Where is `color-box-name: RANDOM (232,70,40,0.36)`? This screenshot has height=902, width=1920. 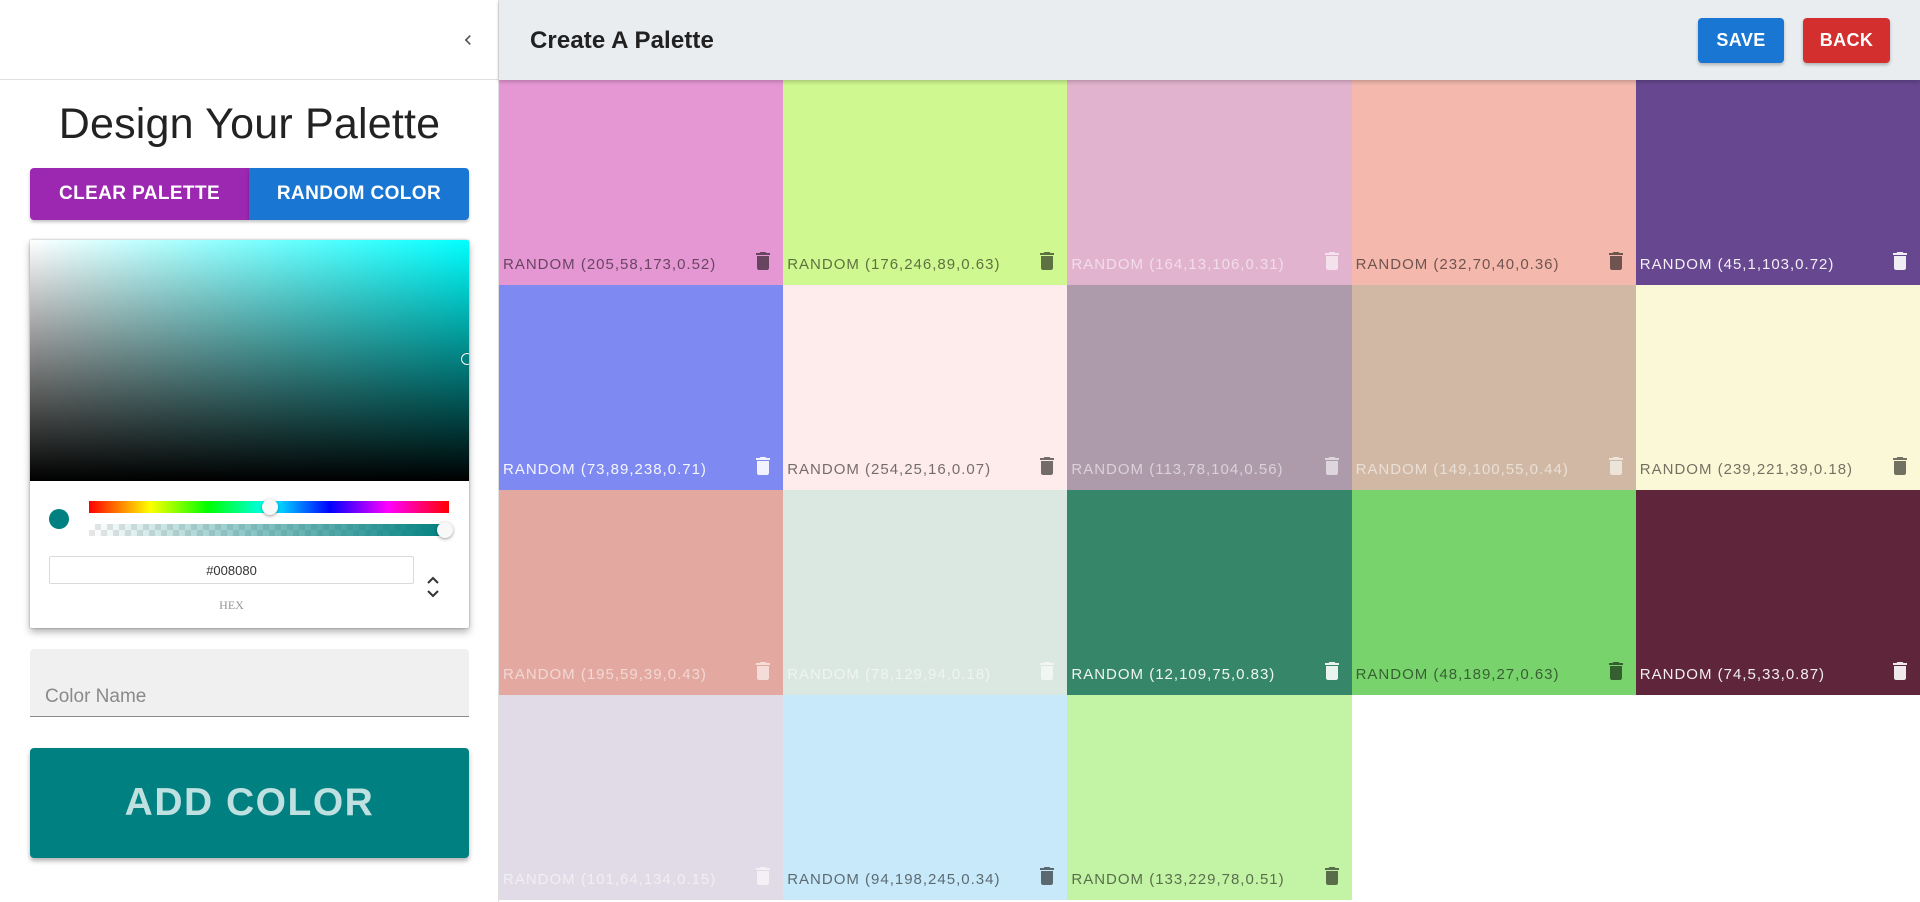
color-box-name: RANDOM (232,70,40,0.36) is located at coordinates (1457, 264).